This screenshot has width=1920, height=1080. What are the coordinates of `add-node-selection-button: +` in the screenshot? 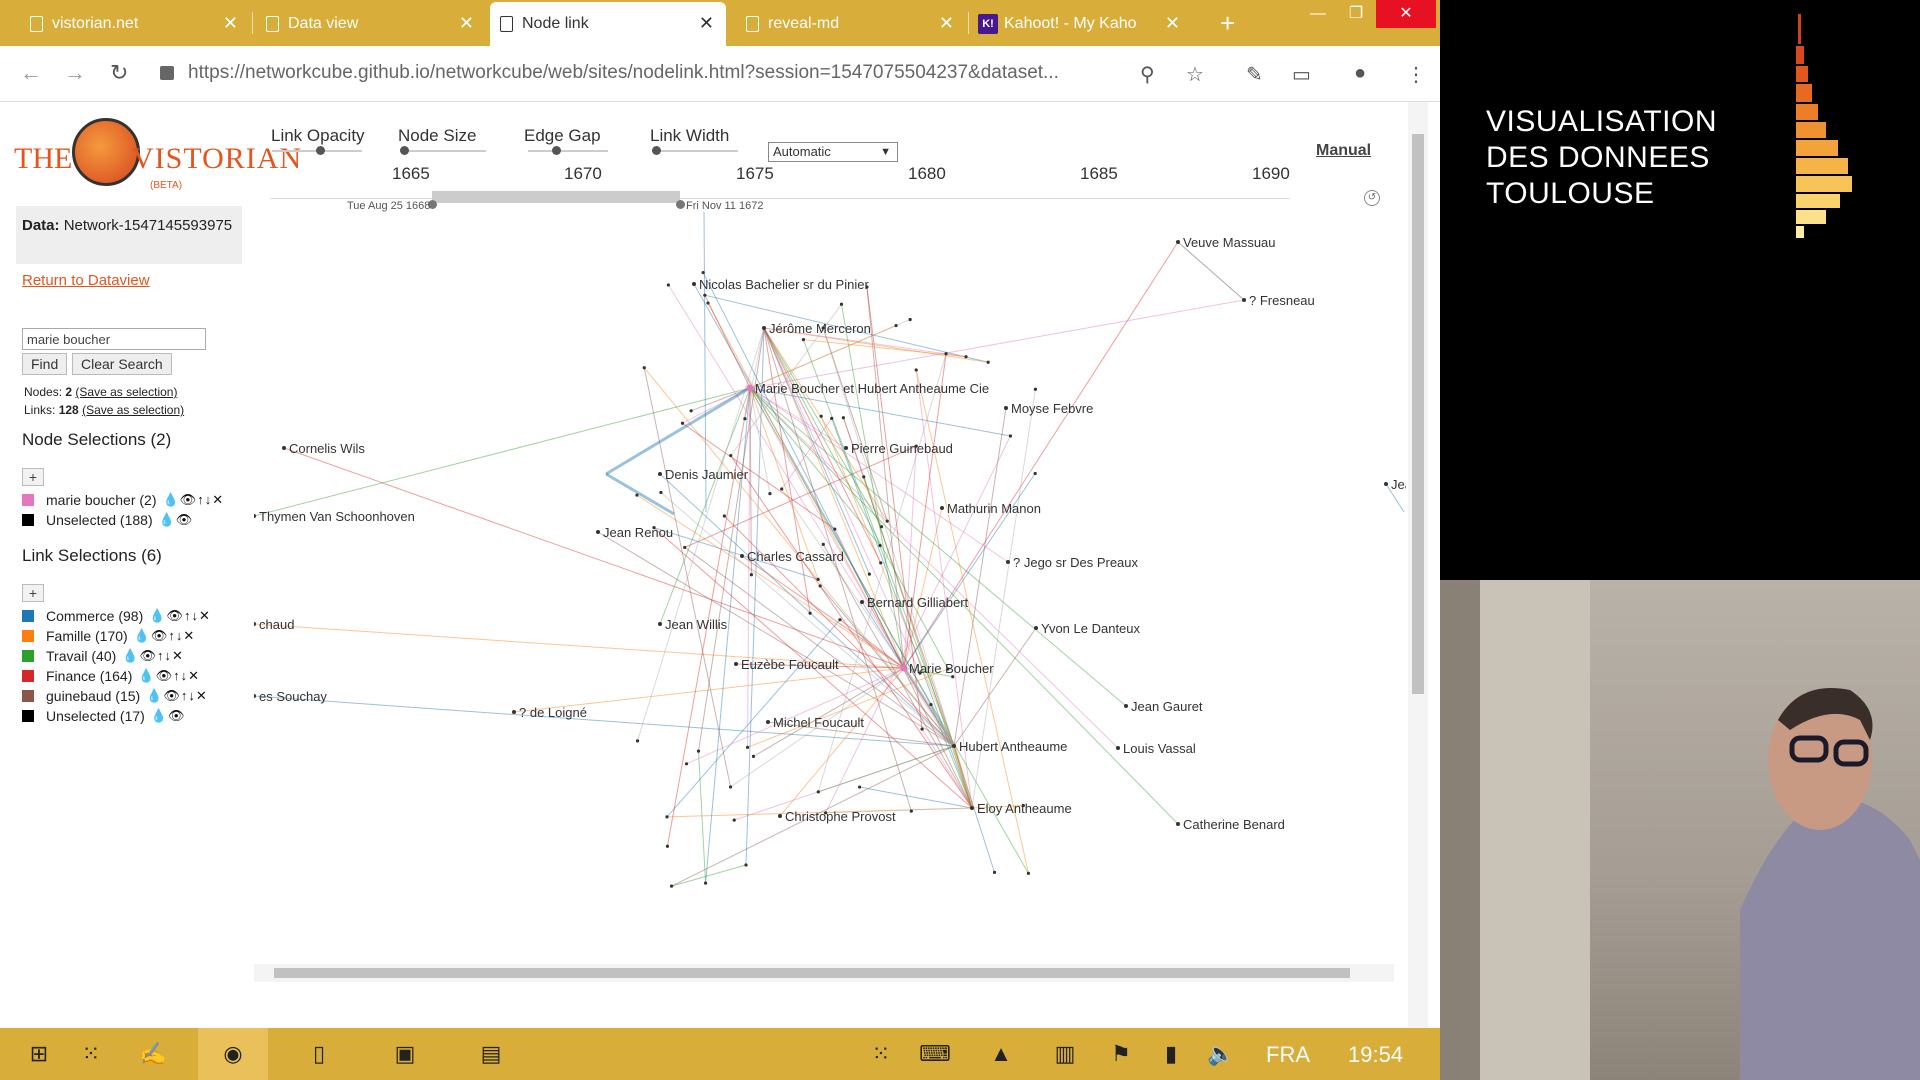 It's located at (33, 477).